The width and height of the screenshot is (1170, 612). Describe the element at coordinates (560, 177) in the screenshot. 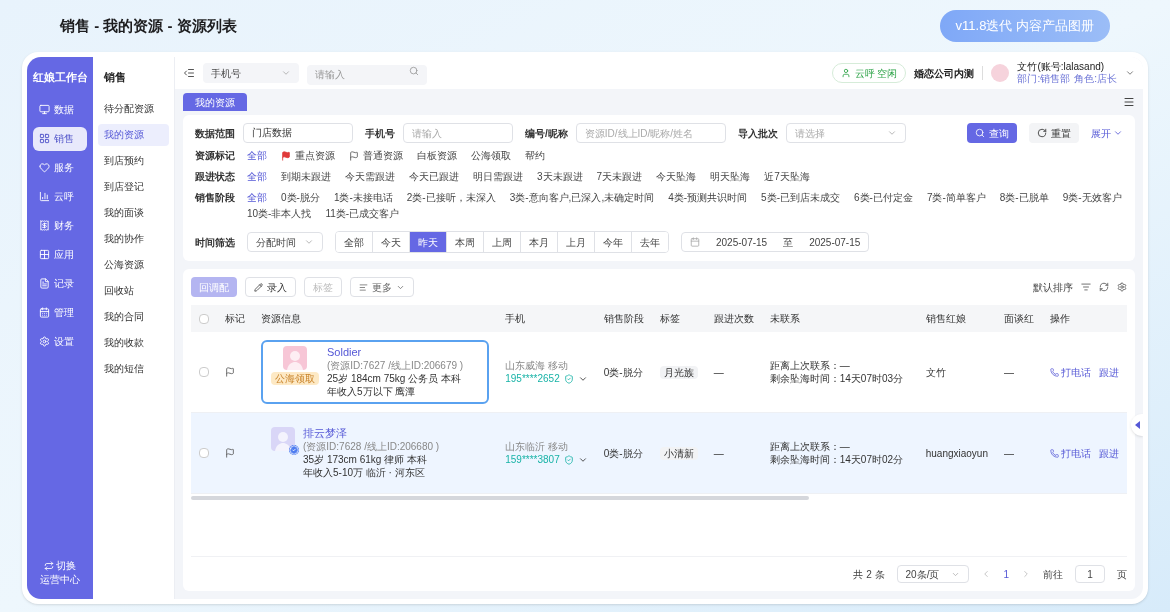

I see `filter-option: 3天未跟进` at that location.